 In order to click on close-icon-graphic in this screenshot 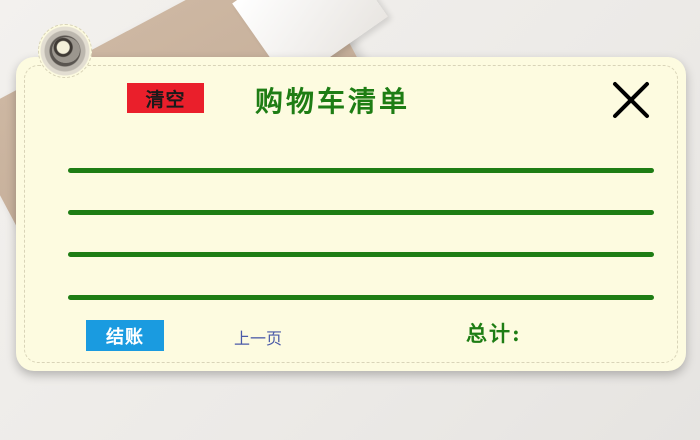, I will do `click(631, 100)`.